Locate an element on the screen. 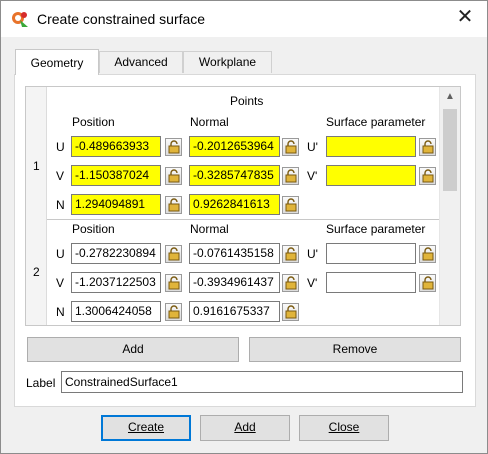 This screenshot has height=454, width=488. row-header-2: 2 is located at coordinates (36, 272).